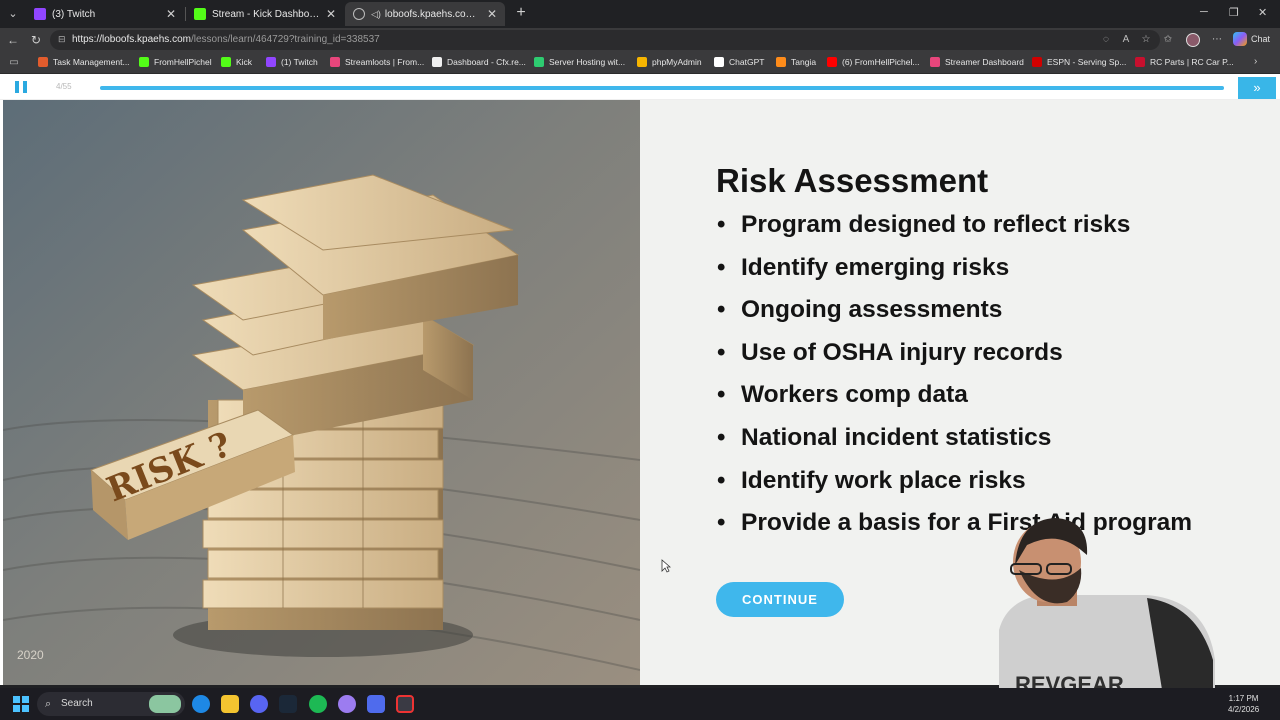  I want to click on file-explorer-icon, so click(230, 704).